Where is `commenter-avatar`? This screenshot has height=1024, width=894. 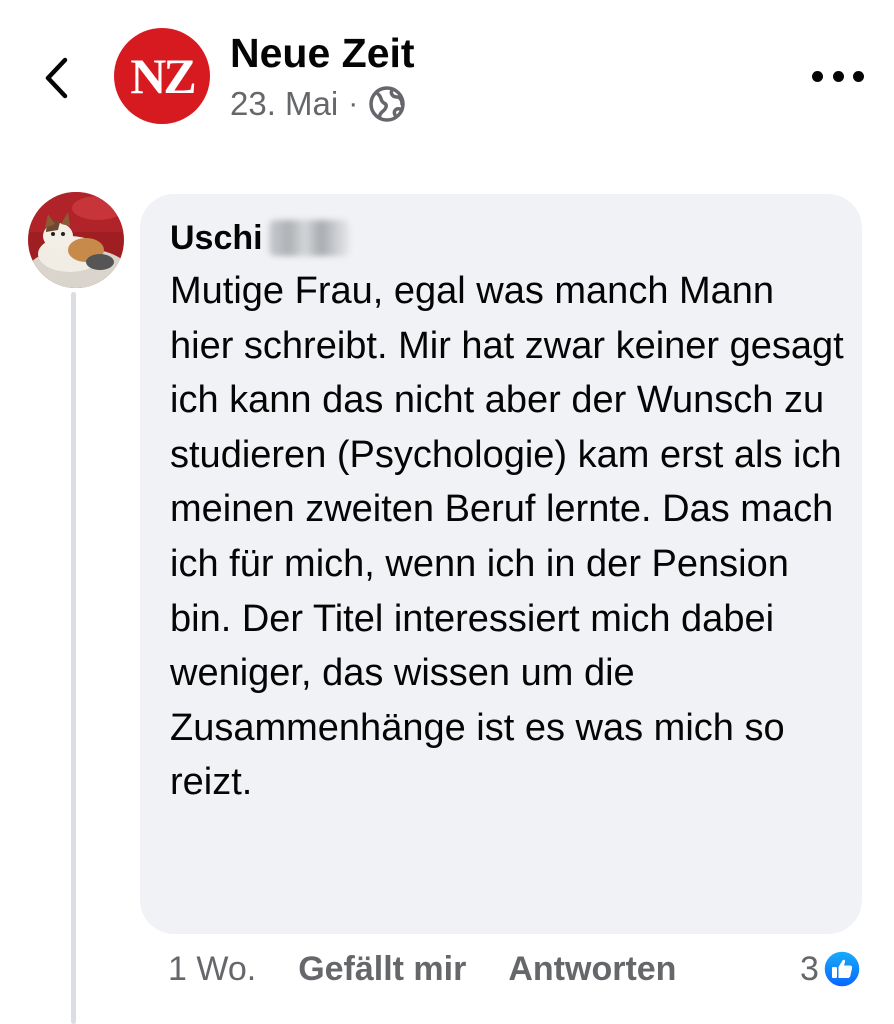
commenter-avatar is located at coordinates (76, 240).